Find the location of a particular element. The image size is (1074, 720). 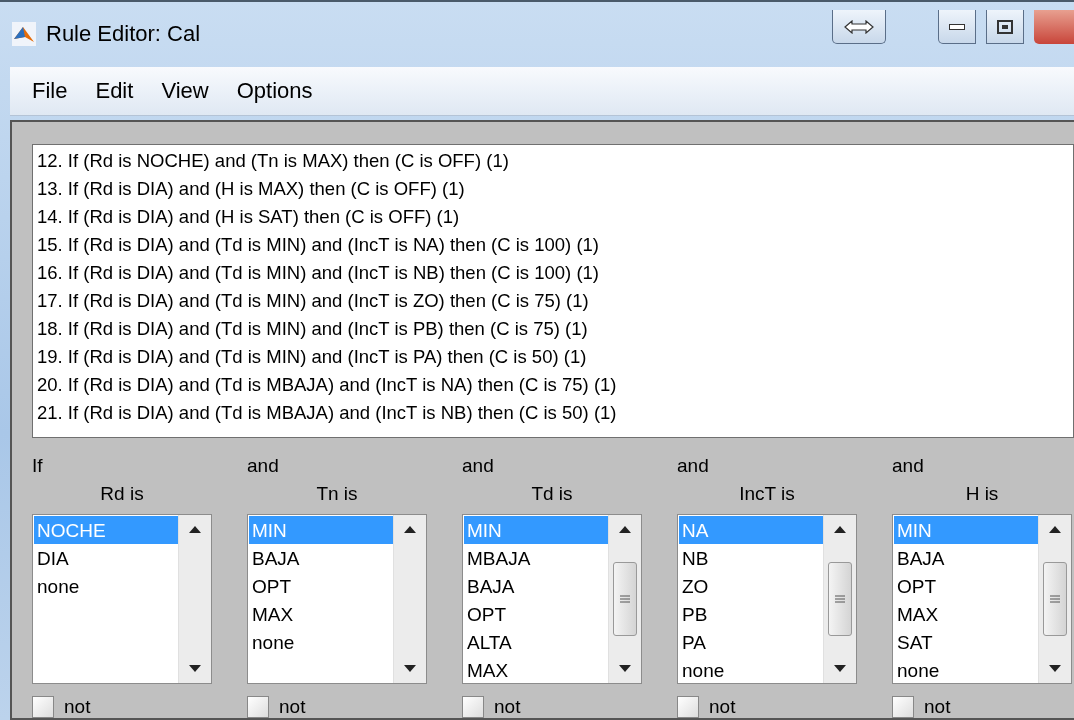

rule-line: 14. If (Rd is DIA) and (H is SAT) then (C is OFF) (1) is located at coordinates (248, 217).